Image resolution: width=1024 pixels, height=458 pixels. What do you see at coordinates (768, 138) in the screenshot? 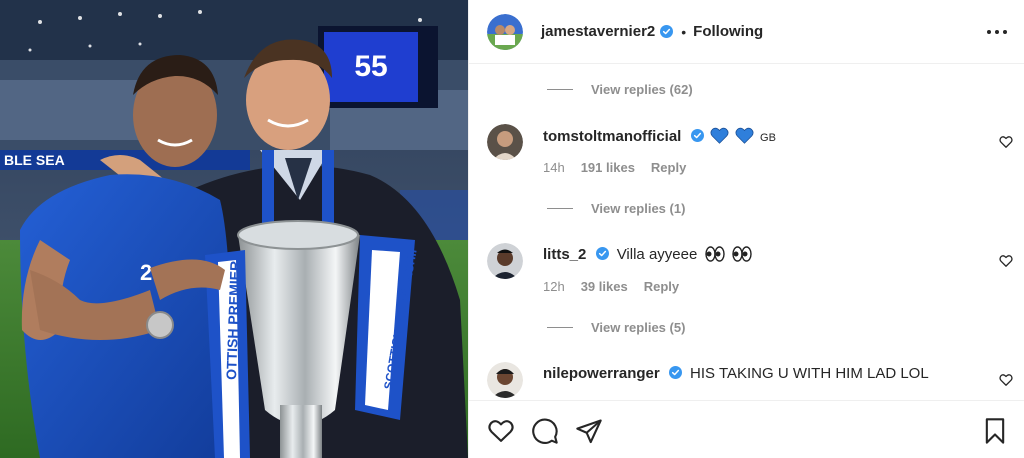
I see `comment-suffix-text: GB` at bounding box center [768, 138].